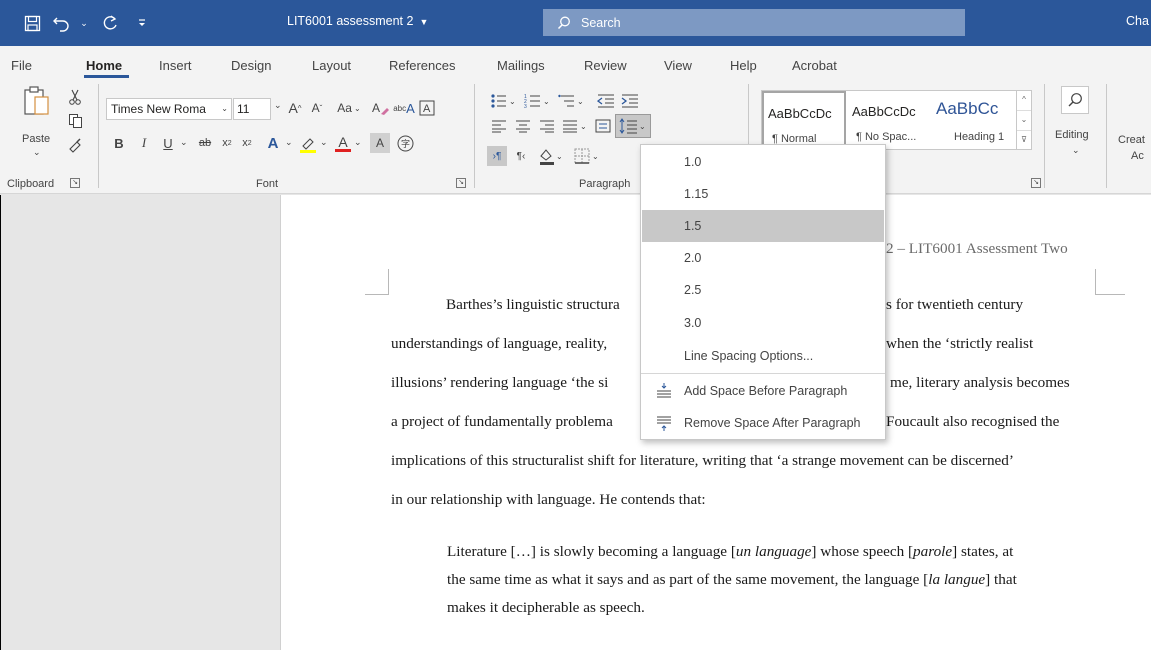  What do you see at coordinates (32, 23) in the screenshot?
I see `save-icon` at bounding box center [32, 23].